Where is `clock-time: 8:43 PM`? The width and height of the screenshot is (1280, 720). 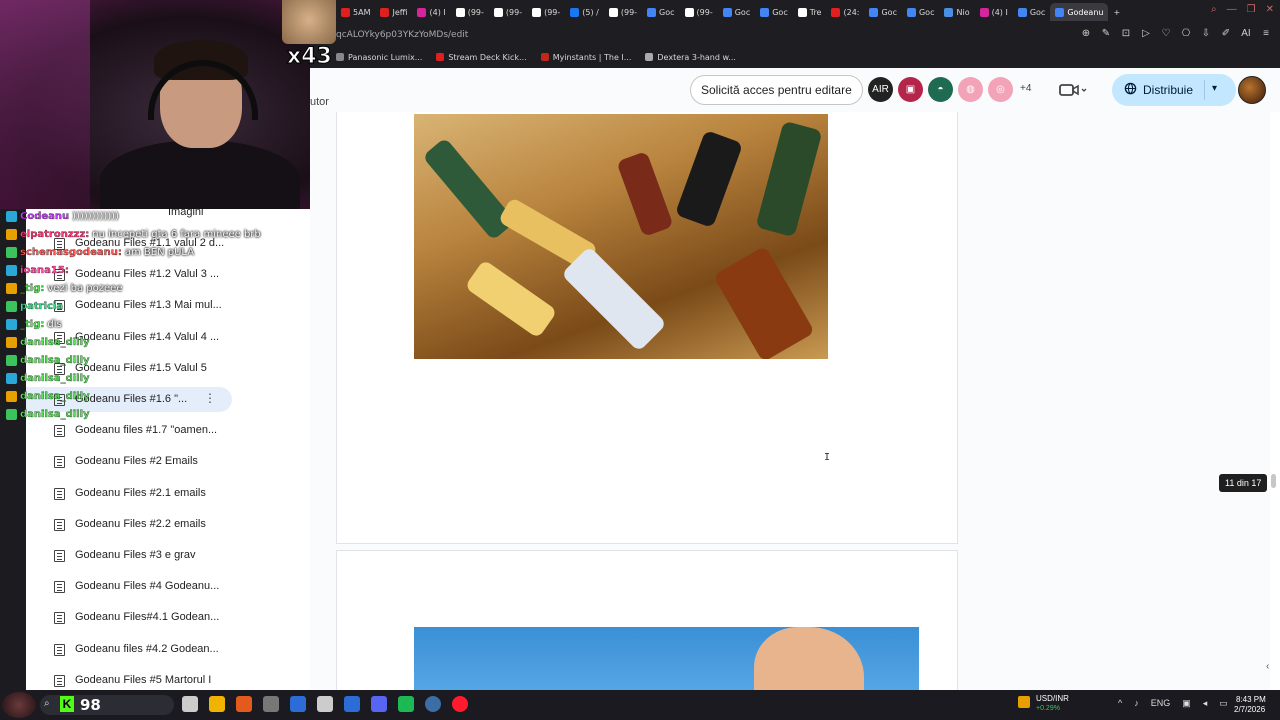 clock-time: 8:43 PM is located at coordinates (1251, 699).